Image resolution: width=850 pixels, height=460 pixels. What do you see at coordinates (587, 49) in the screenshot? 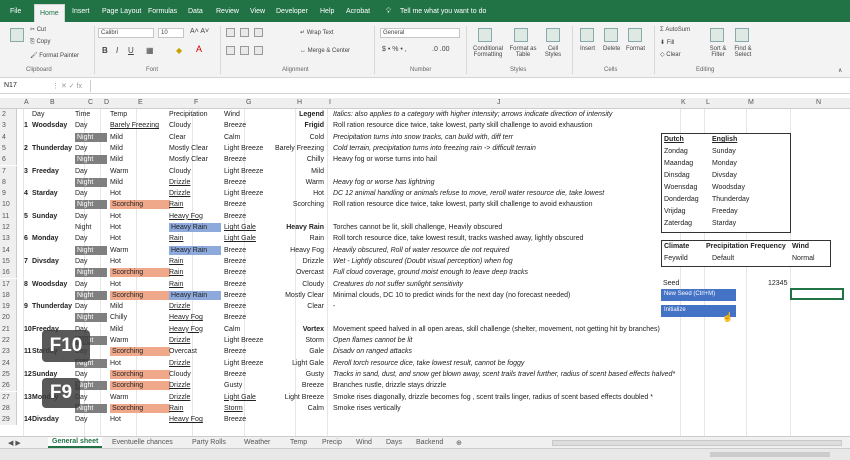
I see `insert-button: Insert` at bounding box center [587, 49].